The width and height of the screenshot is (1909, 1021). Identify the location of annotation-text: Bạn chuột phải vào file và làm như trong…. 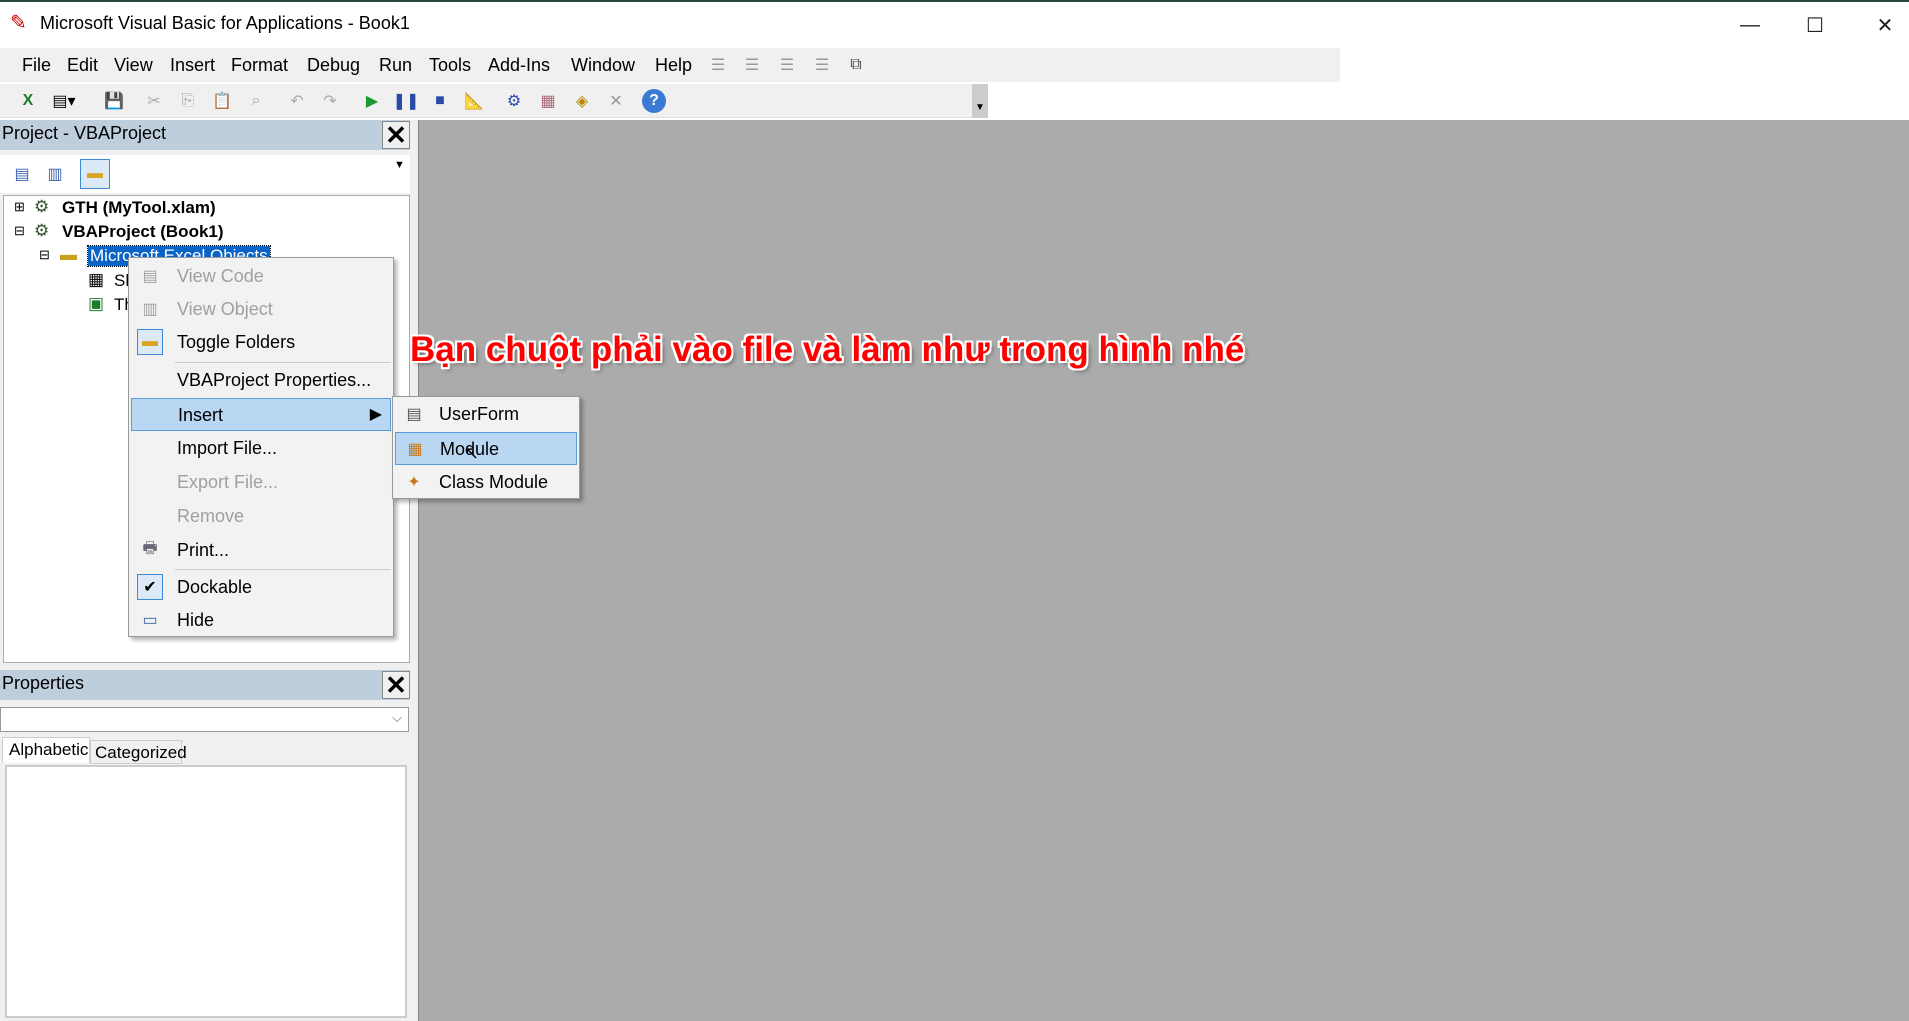
(827, 349).